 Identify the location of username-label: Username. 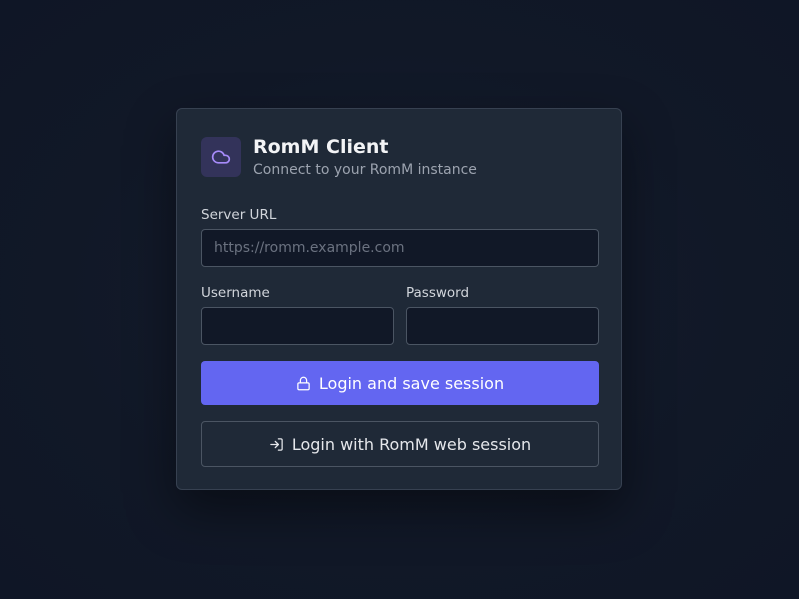
(235, 293).